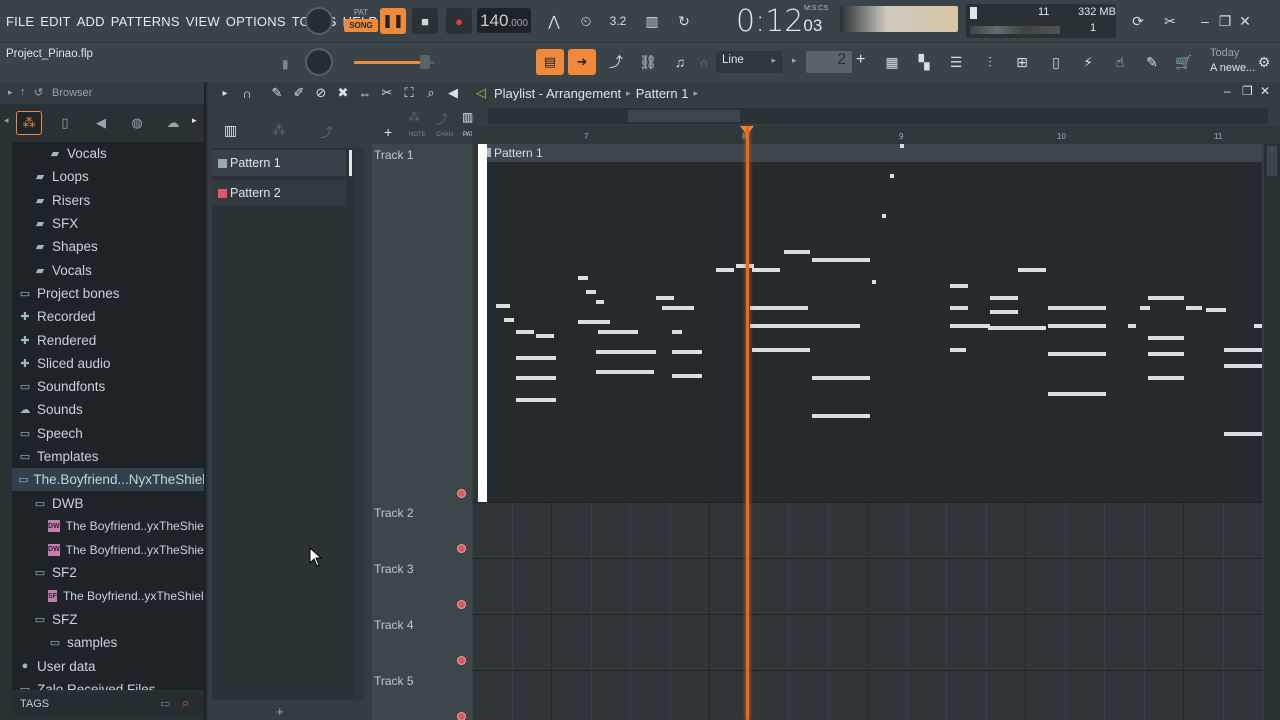  Describe the element at coordinates (1120, 62) in the screenshot. I see `touch-icon: ☝` at that location.